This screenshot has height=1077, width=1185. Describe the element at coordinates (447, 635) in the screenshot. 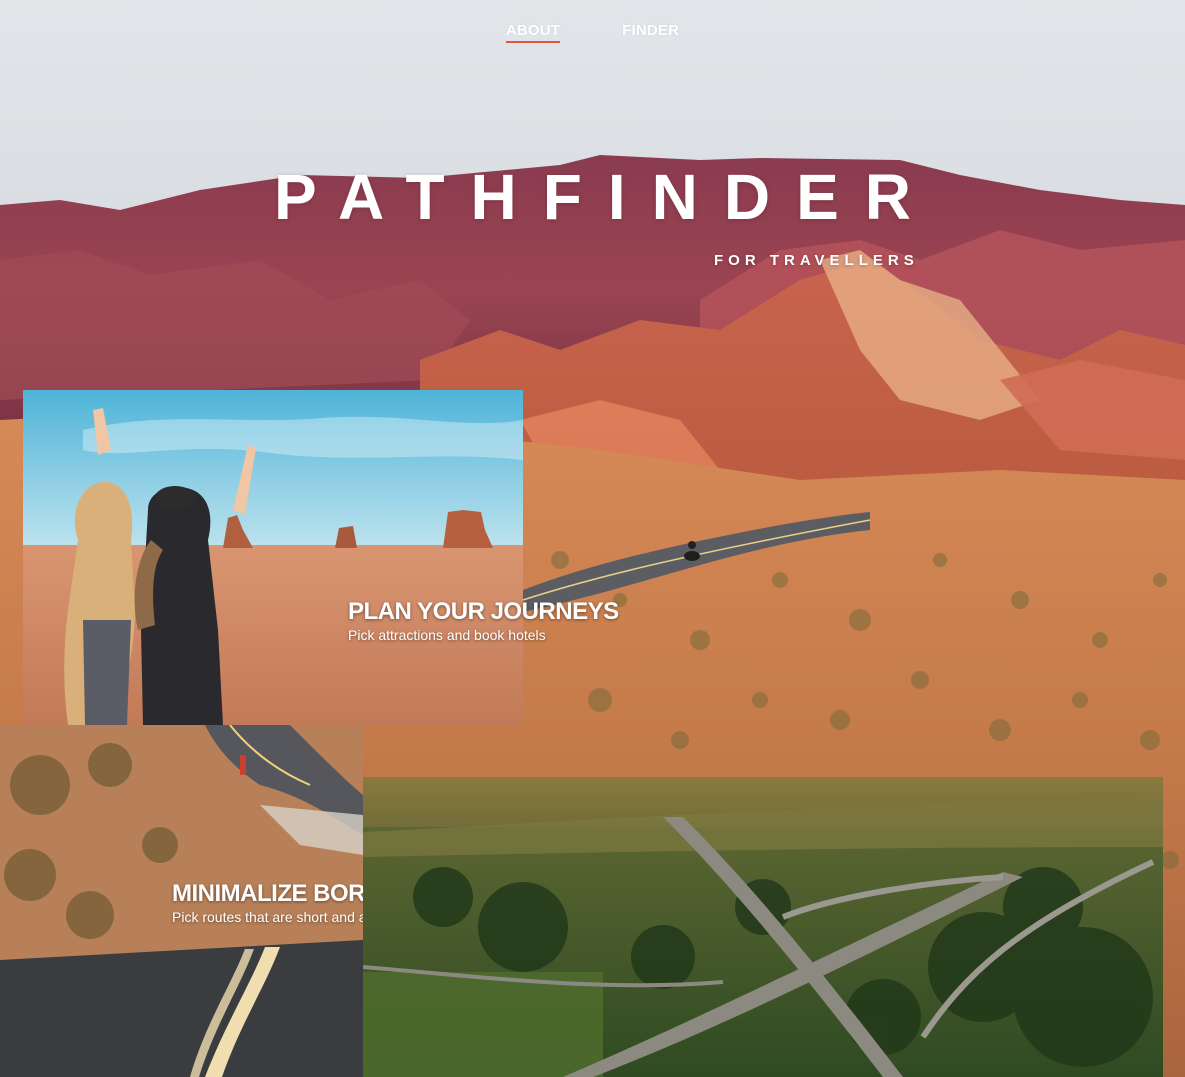

I see `feature-description: Pick attractions and book hotels` at that location.